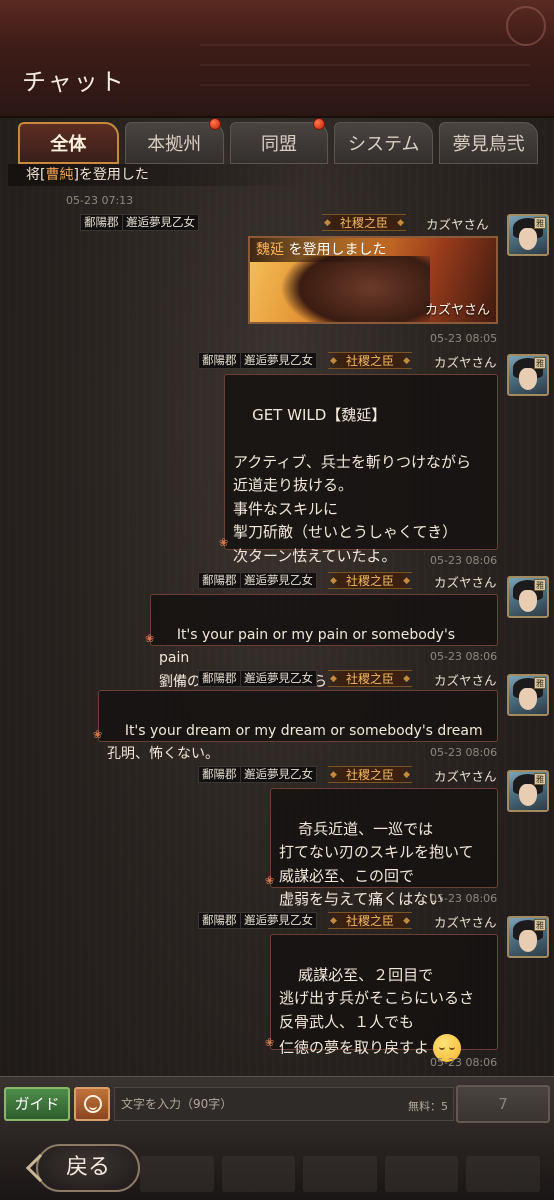 The height and width of the screenshot is (1200, 554). Describe the element at coordinates (158, 175) in the screenshot. I see `system-message: 将[曹純]を登用した` at that location.